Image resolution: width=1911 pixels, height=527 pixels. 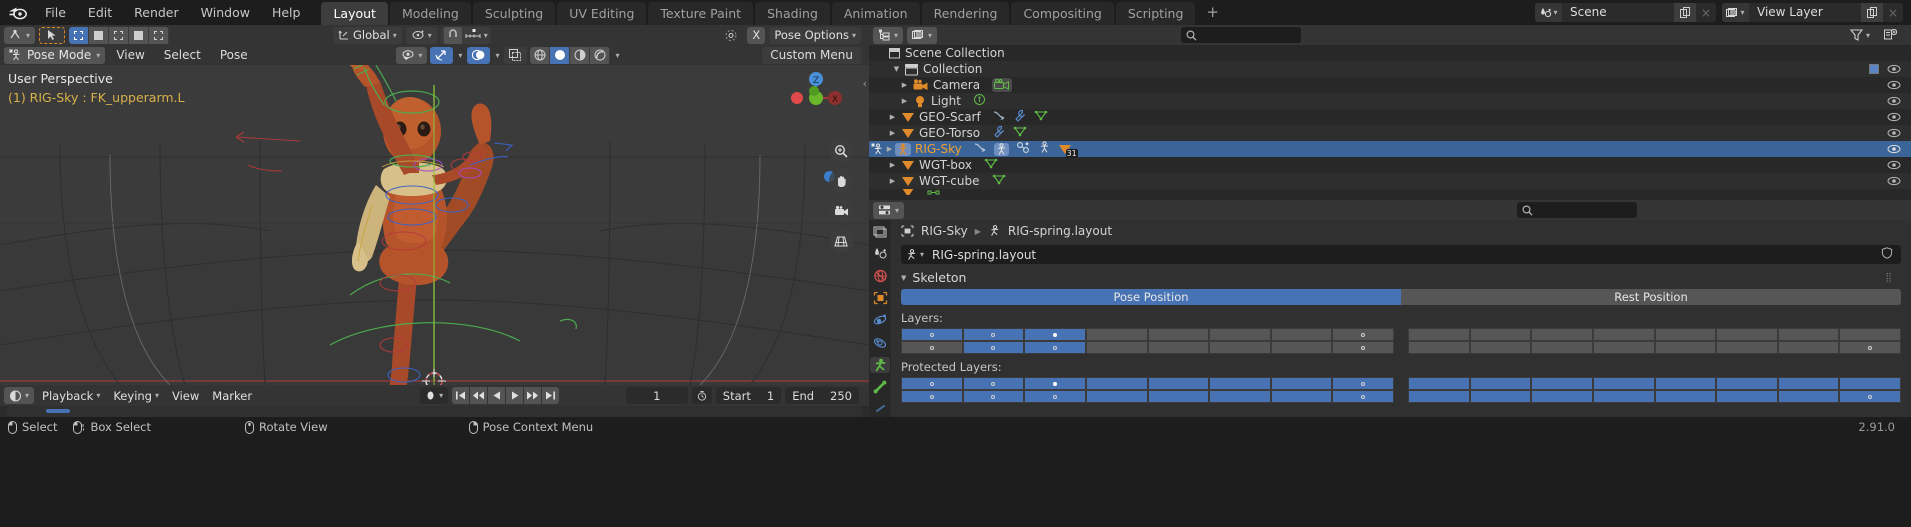 I want to click on snap-magnet-icon, so click(x=452, y=35).